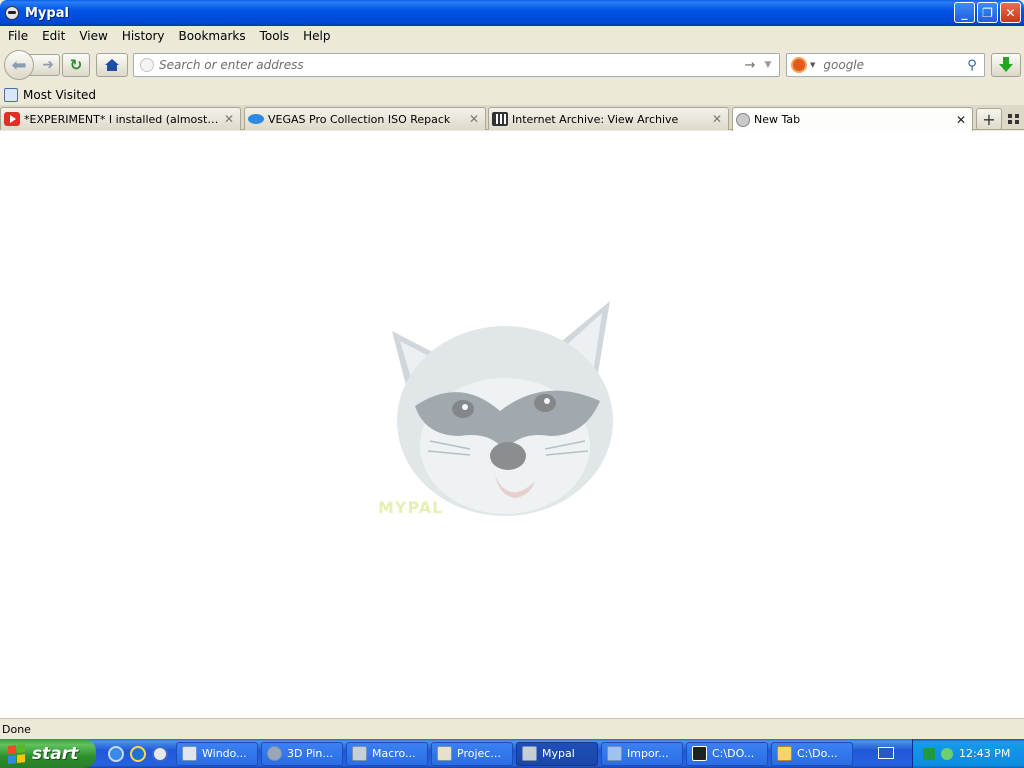  I want to click on back-button: ⬅, so click(19, 65).